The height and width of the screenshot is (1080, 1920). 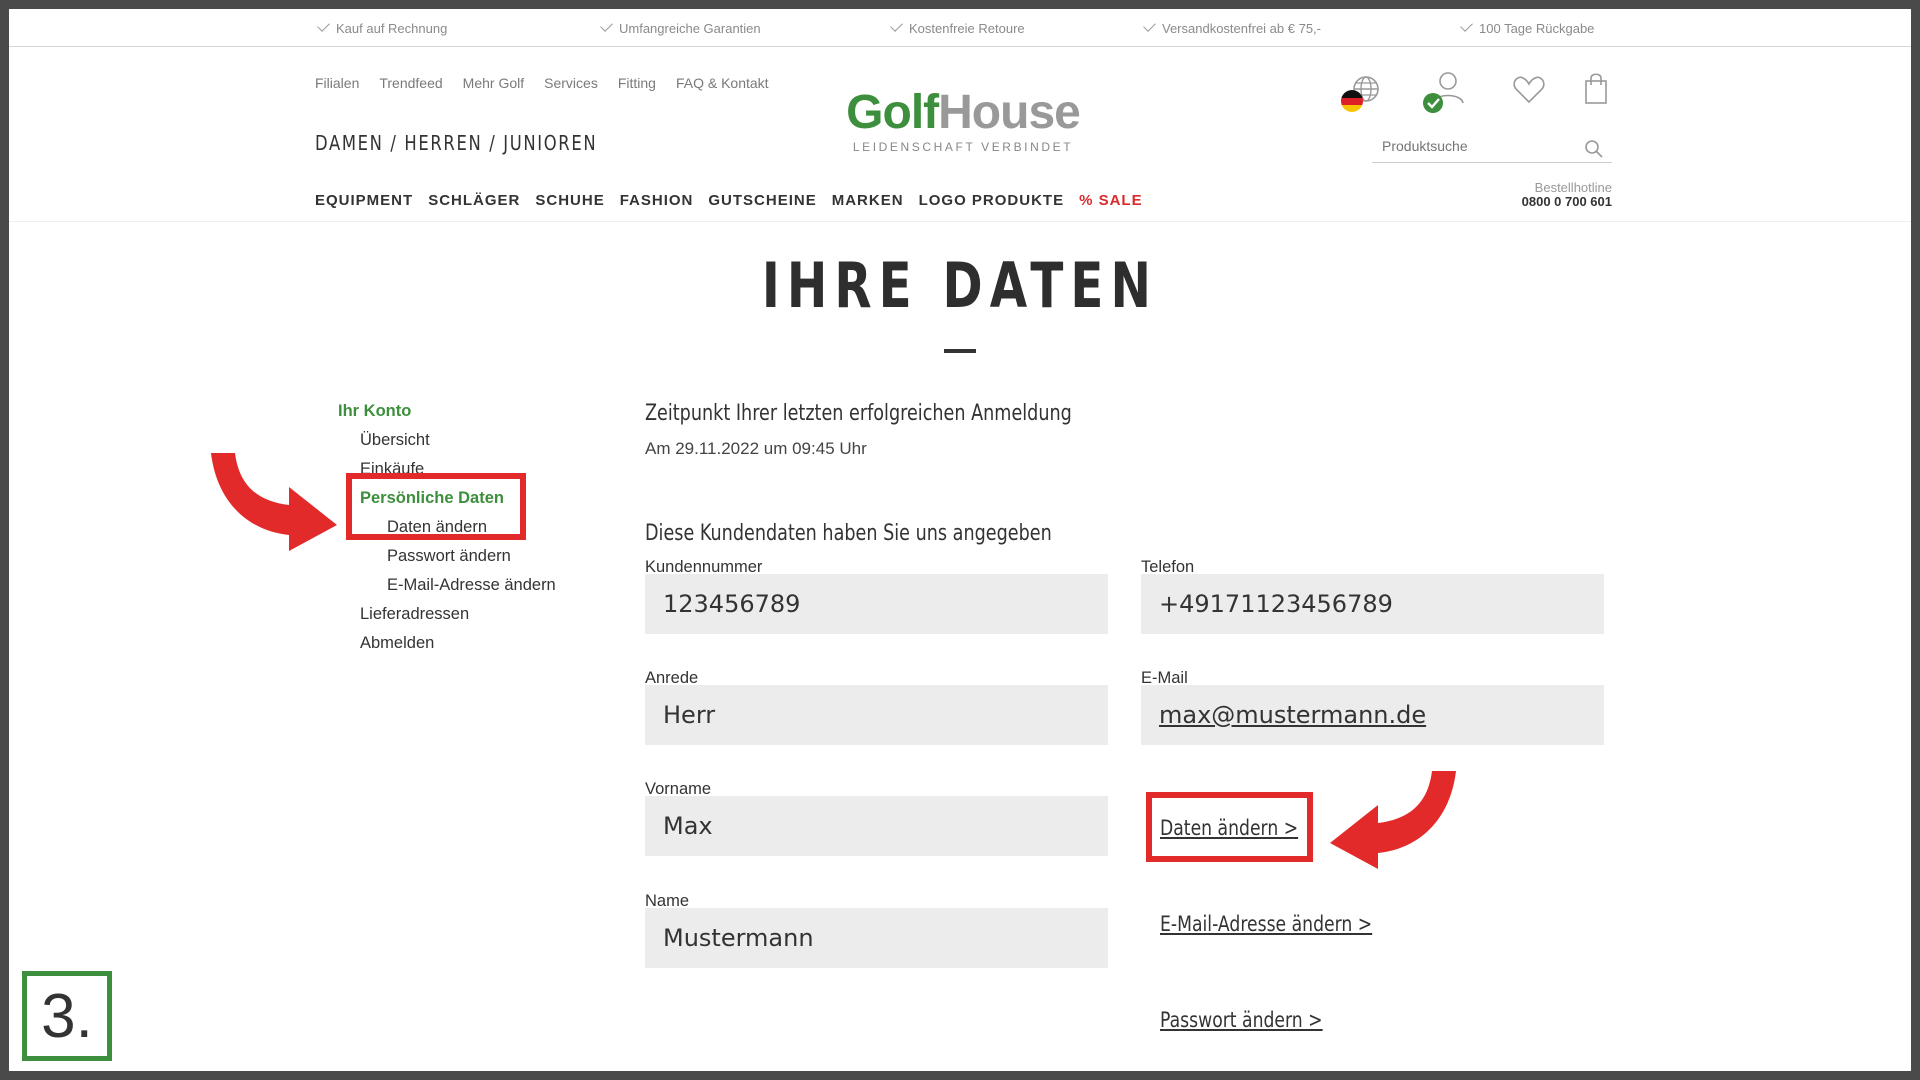 I want to click on usp-item: 100 Tage Rückgabe, so click(x=1527, y=27).